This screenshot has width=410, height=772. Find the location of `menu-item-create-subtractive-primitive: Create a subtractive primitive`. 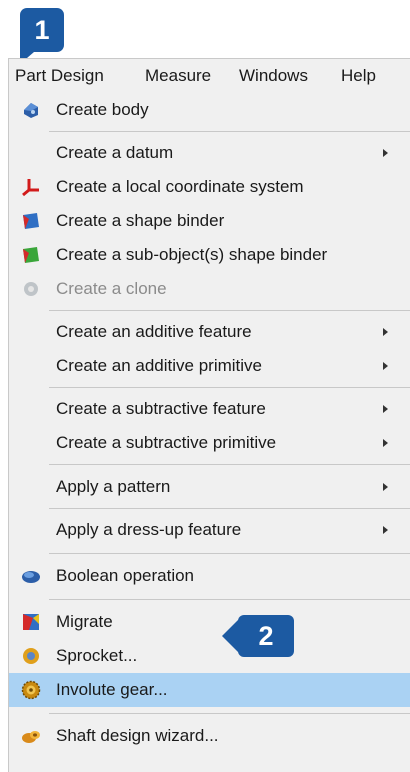

menu-item-create-subtractive-primitive: Create a subtractive primitive is located at coordinates (209, 443).